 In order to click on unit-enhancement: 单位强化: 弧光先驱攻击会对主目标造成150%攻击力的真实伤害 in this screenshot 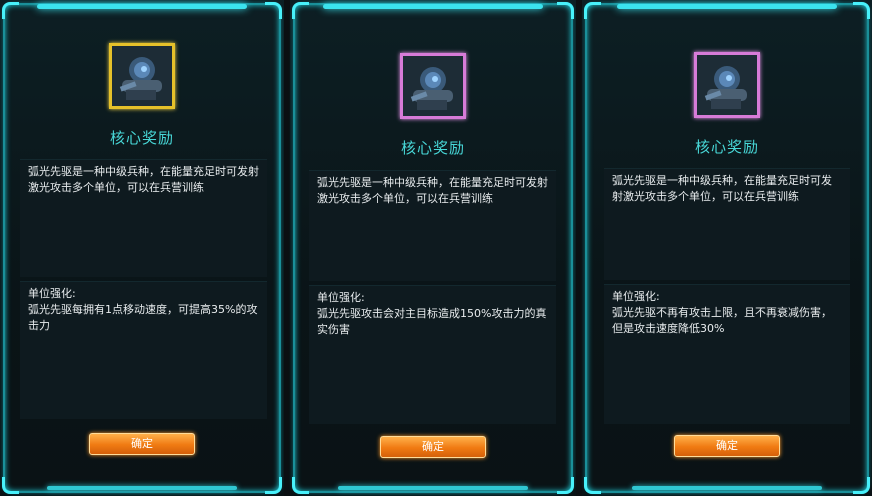, I will do `click(432, 354)`.